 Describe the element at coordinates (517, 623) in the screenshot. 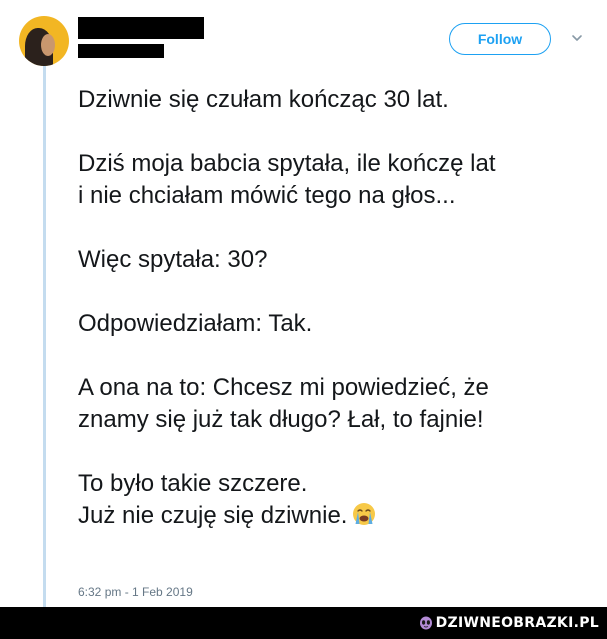

I see `watermark-text: DZIWNEOBRAZKI.PL` at that location.